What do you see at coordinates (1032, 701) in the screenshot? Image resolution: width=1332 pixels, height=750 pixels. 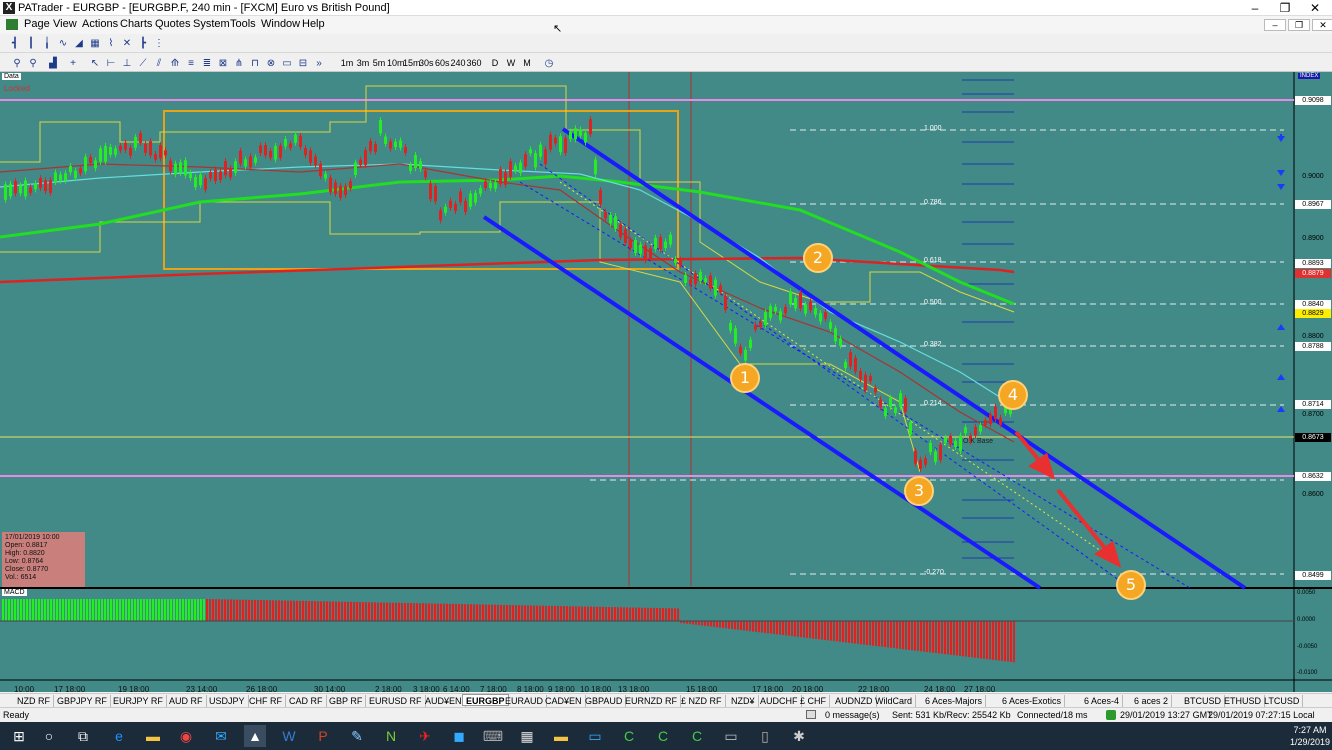 I see `symbol-tab: 6 Aces-Exotics` at bounding box center [1032, 701].